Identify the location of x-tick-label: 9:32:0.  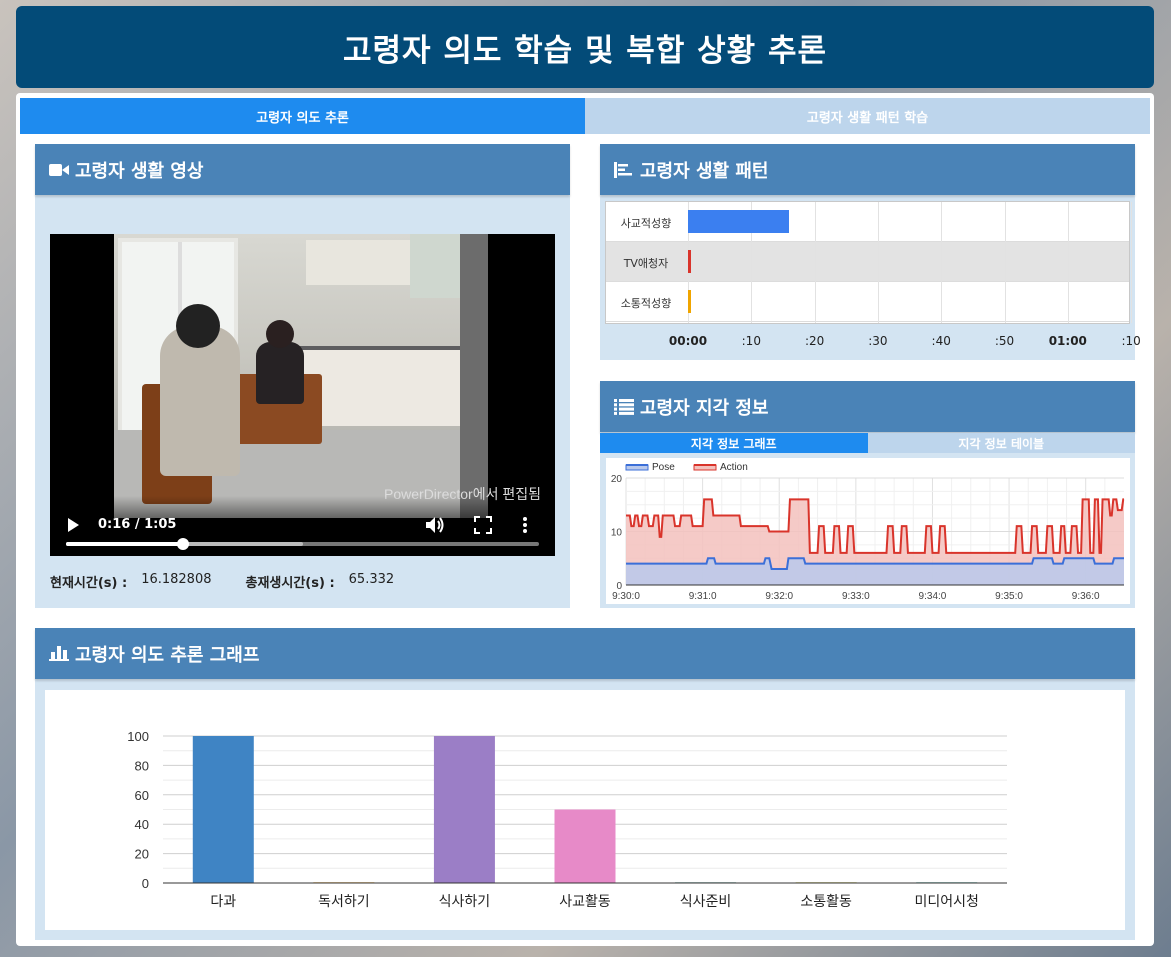
(779, 596).